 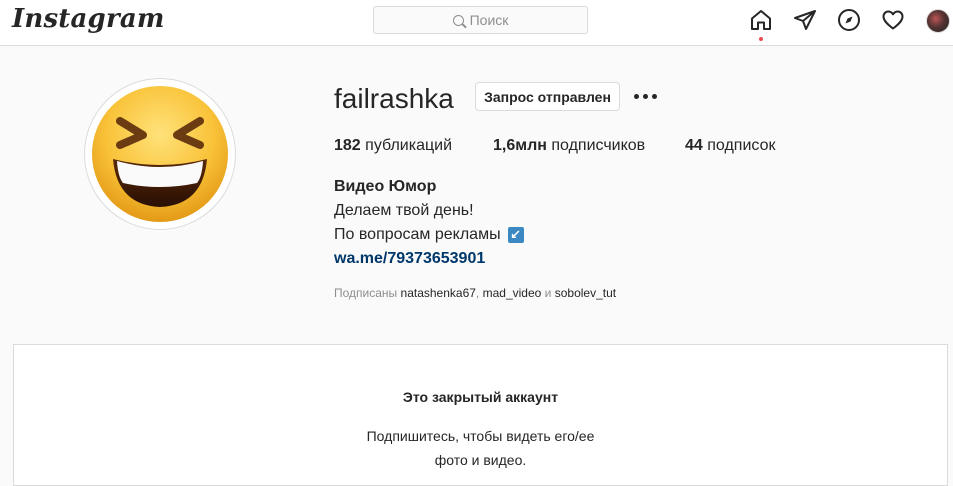 What do you see at coordinates (417, 234) in the screenshot?
I see `bio-line-2-text: По вопросам рекламы` at bounding box center [417, 234].